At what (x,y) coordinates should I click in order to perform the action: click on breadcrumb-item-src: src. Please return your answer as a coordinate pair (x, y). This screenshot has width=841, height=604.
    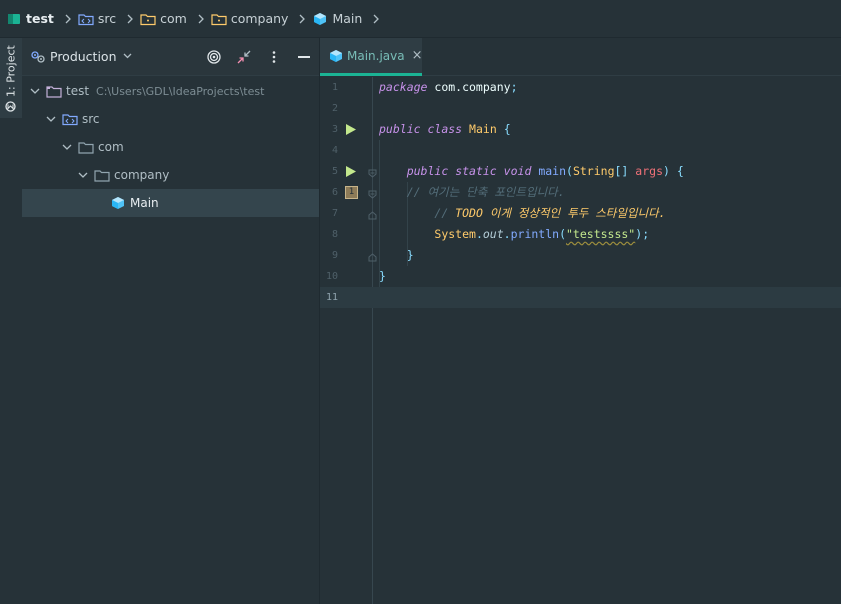
    Looking at the image, I should click on (97, 19).